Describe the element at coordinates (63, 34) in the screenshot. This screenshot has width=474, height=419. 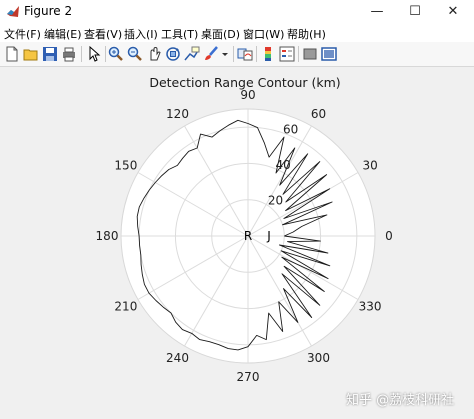
I see `menu-edit: 编辑(E)` at that location.